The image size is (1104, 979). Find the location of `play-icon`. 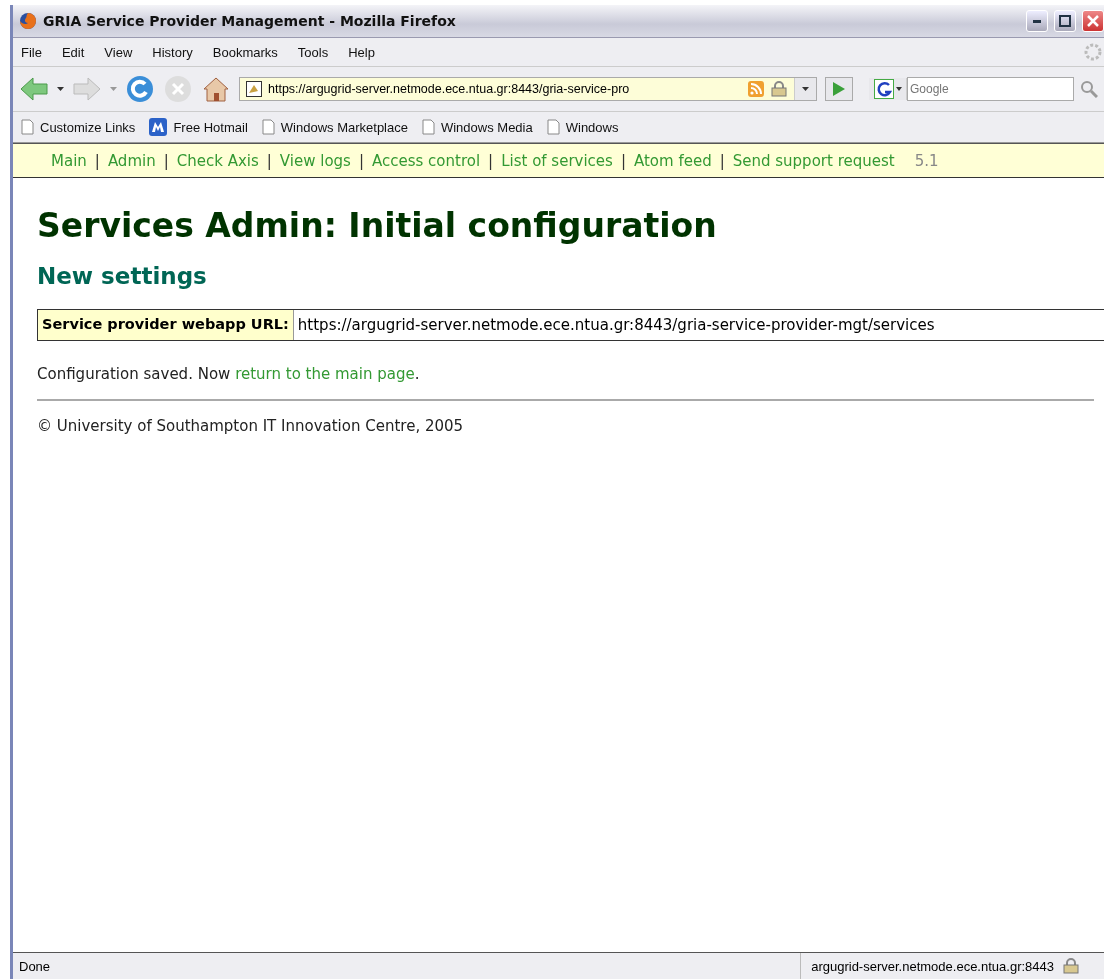

play-icon is located at coordinates (839, 89).